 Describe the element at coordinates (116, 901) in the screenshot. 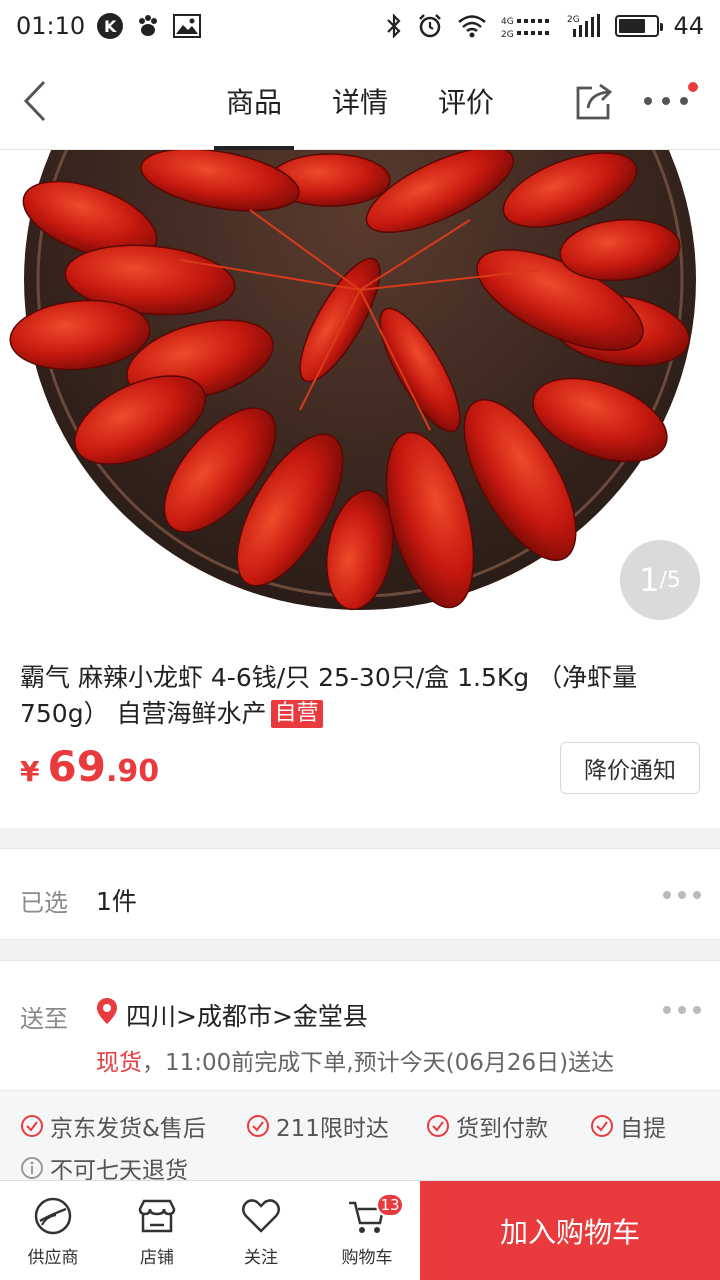

I see `selected-value: 1件` at that location.